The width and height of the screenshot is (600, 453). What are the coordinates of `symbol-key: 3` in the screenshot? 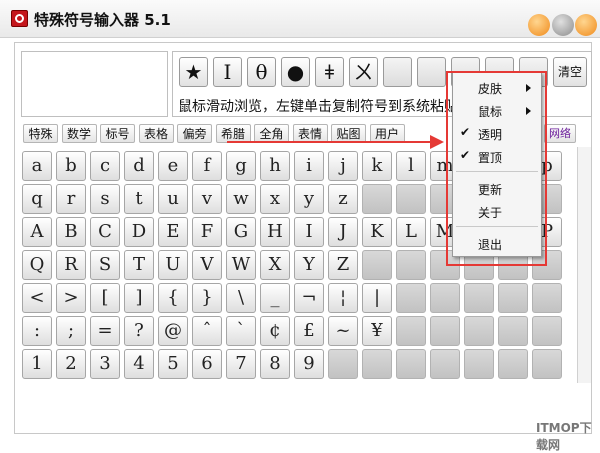 It's located at (105, 364).